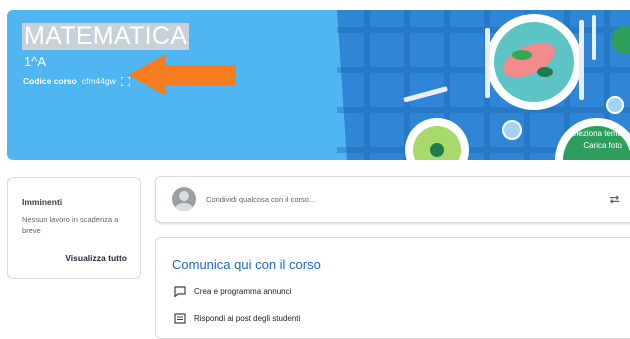 This screenshot has height=339, width=630. I want to click on course-section: 1^A, so click(35, 61).